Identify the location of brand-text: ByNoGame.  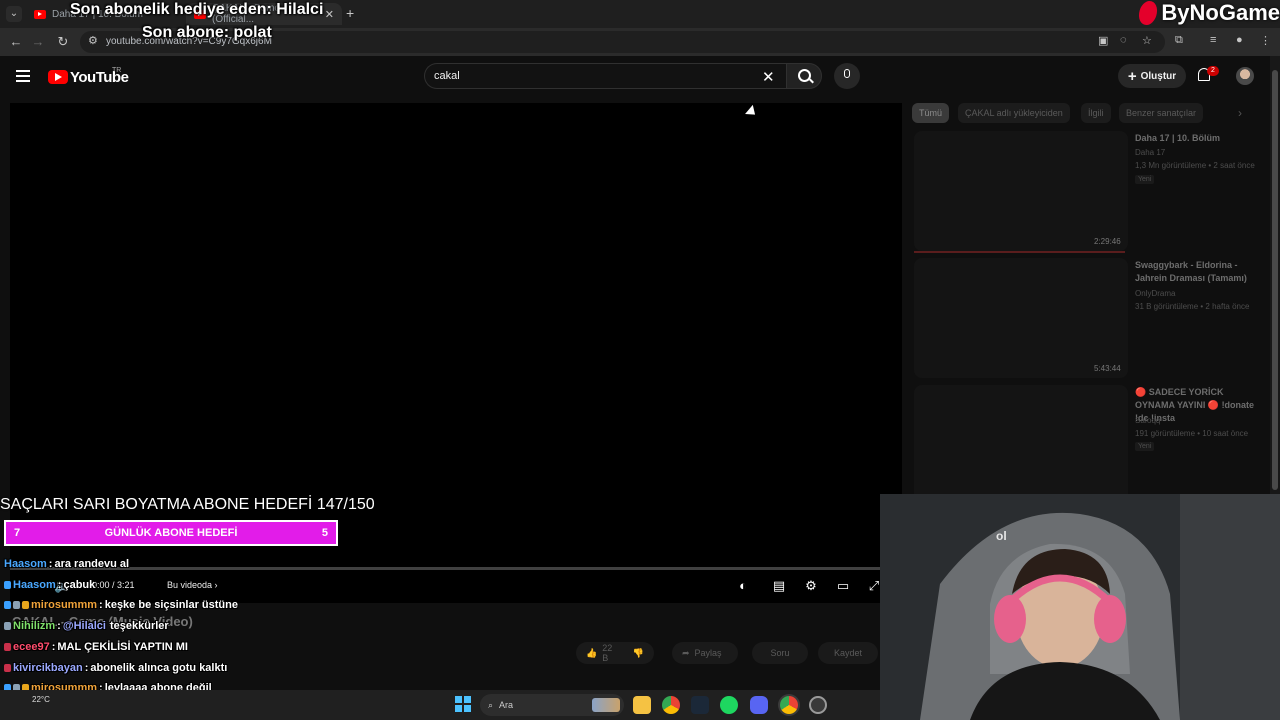
(1220, 12).